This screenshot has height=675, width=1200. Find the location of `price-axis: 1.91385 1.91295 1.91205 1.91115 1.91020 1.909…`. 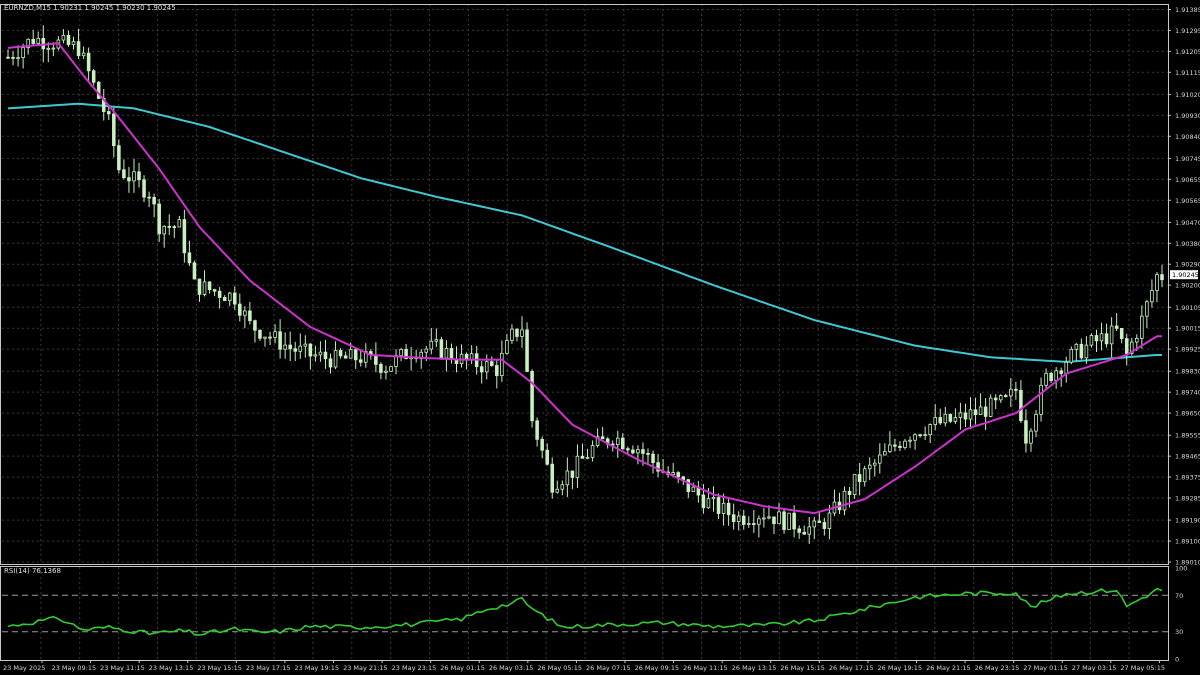

price-axis: 1.91385 1.91295 1.91205 1.91115 1.91020 1.909… is located at coordinates (1184, 286).